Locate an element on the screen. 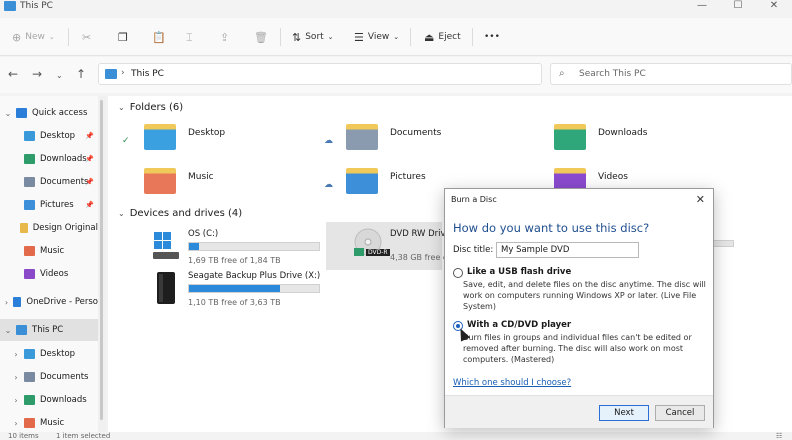  more-options-button: ••• is located at coordinates (492, 37).